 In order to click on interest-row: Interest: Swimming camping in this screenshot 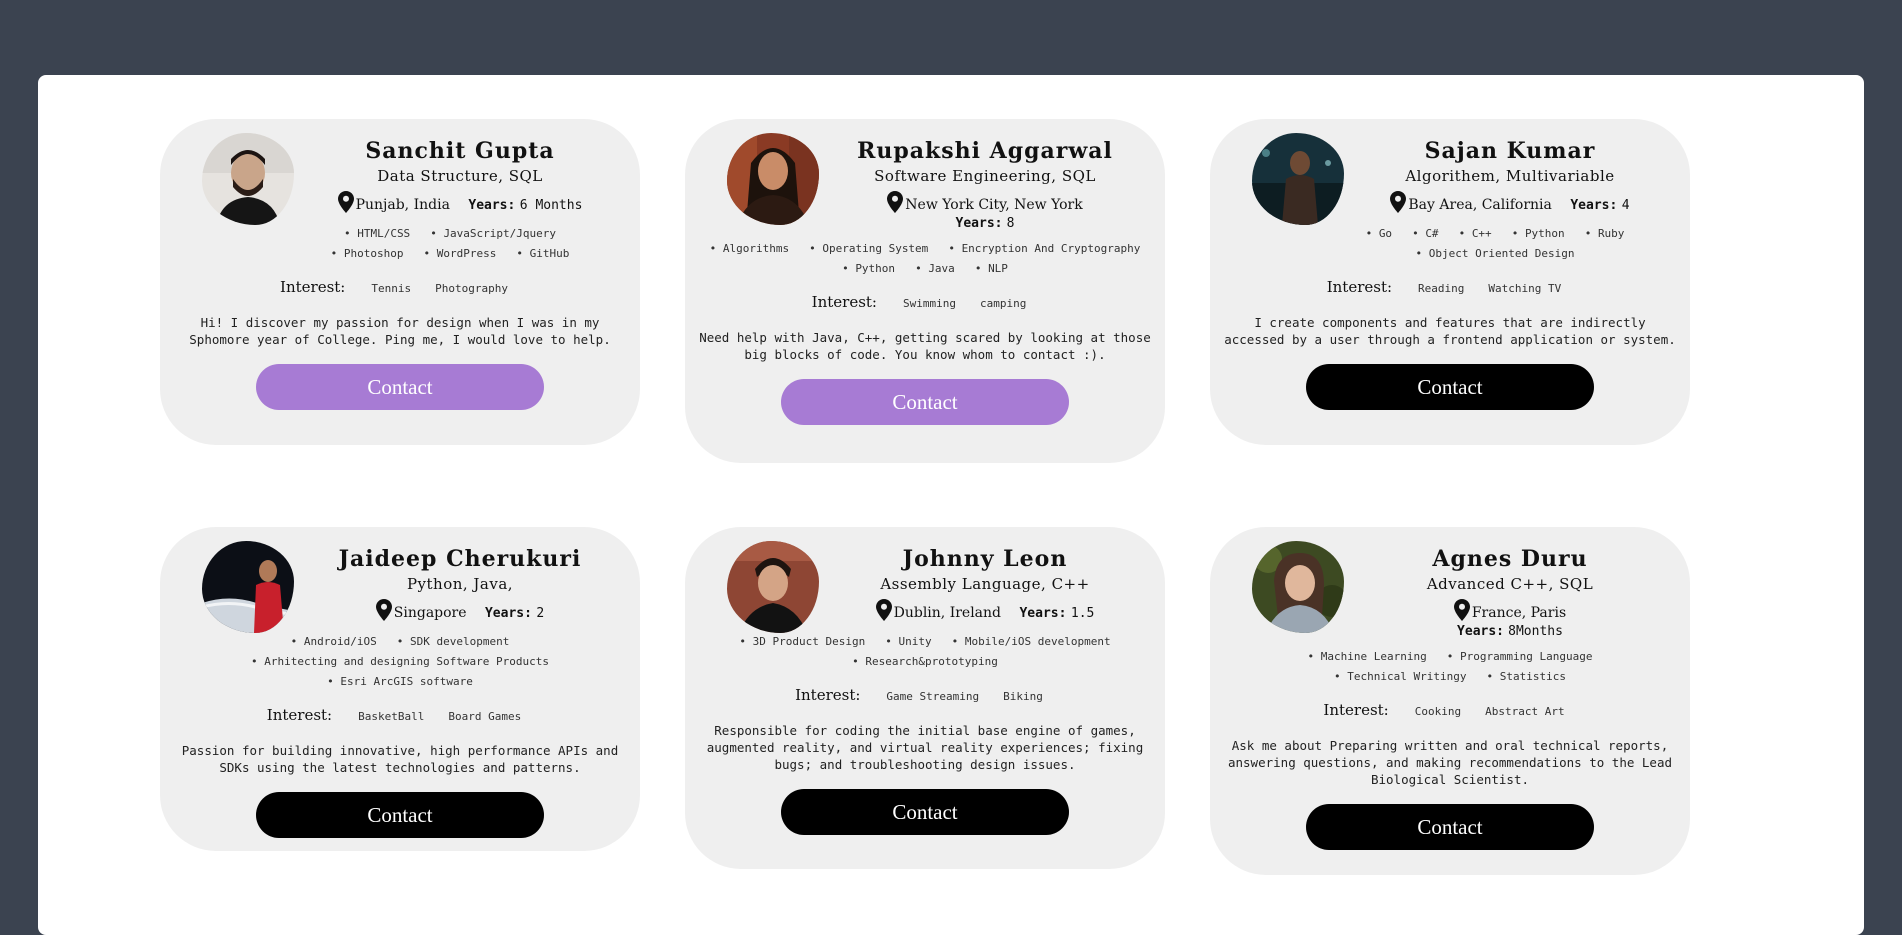, I will do `click(925, 303)`.